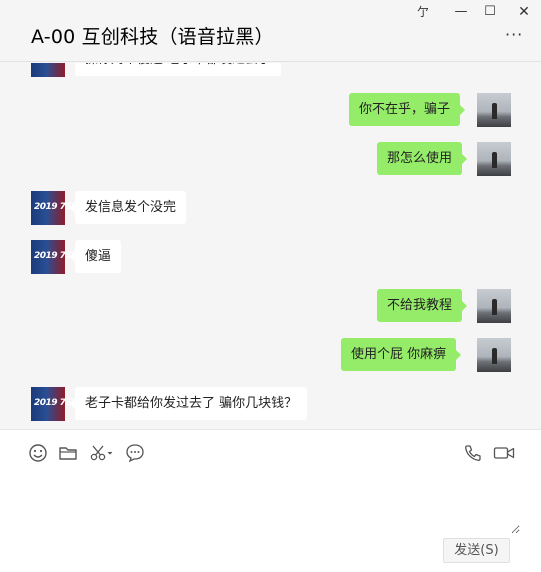 The height and width of the screenshot is (572, 541). I want to click on title-bar: A-00 互创科技（语音拉黑） 亇 — ☐ ✕ ···, so click(270, 31).